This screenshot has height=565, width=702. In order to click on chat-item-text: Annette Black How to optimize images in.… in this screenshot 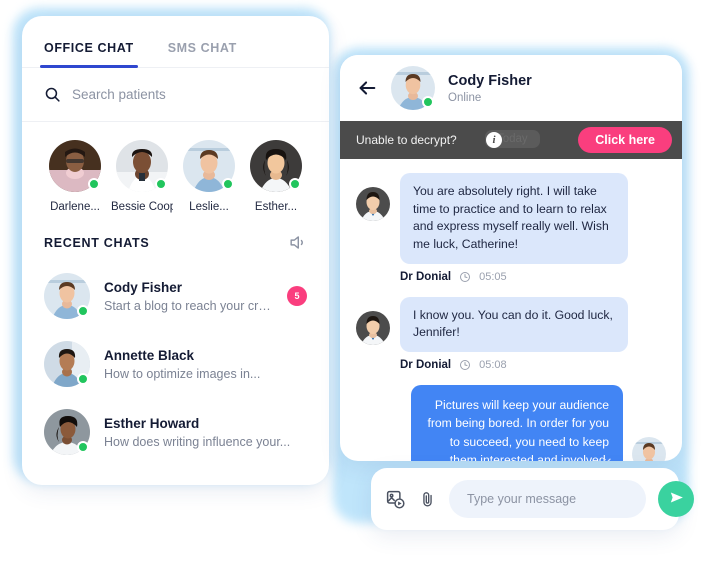, I will do `click(205, 364)`.